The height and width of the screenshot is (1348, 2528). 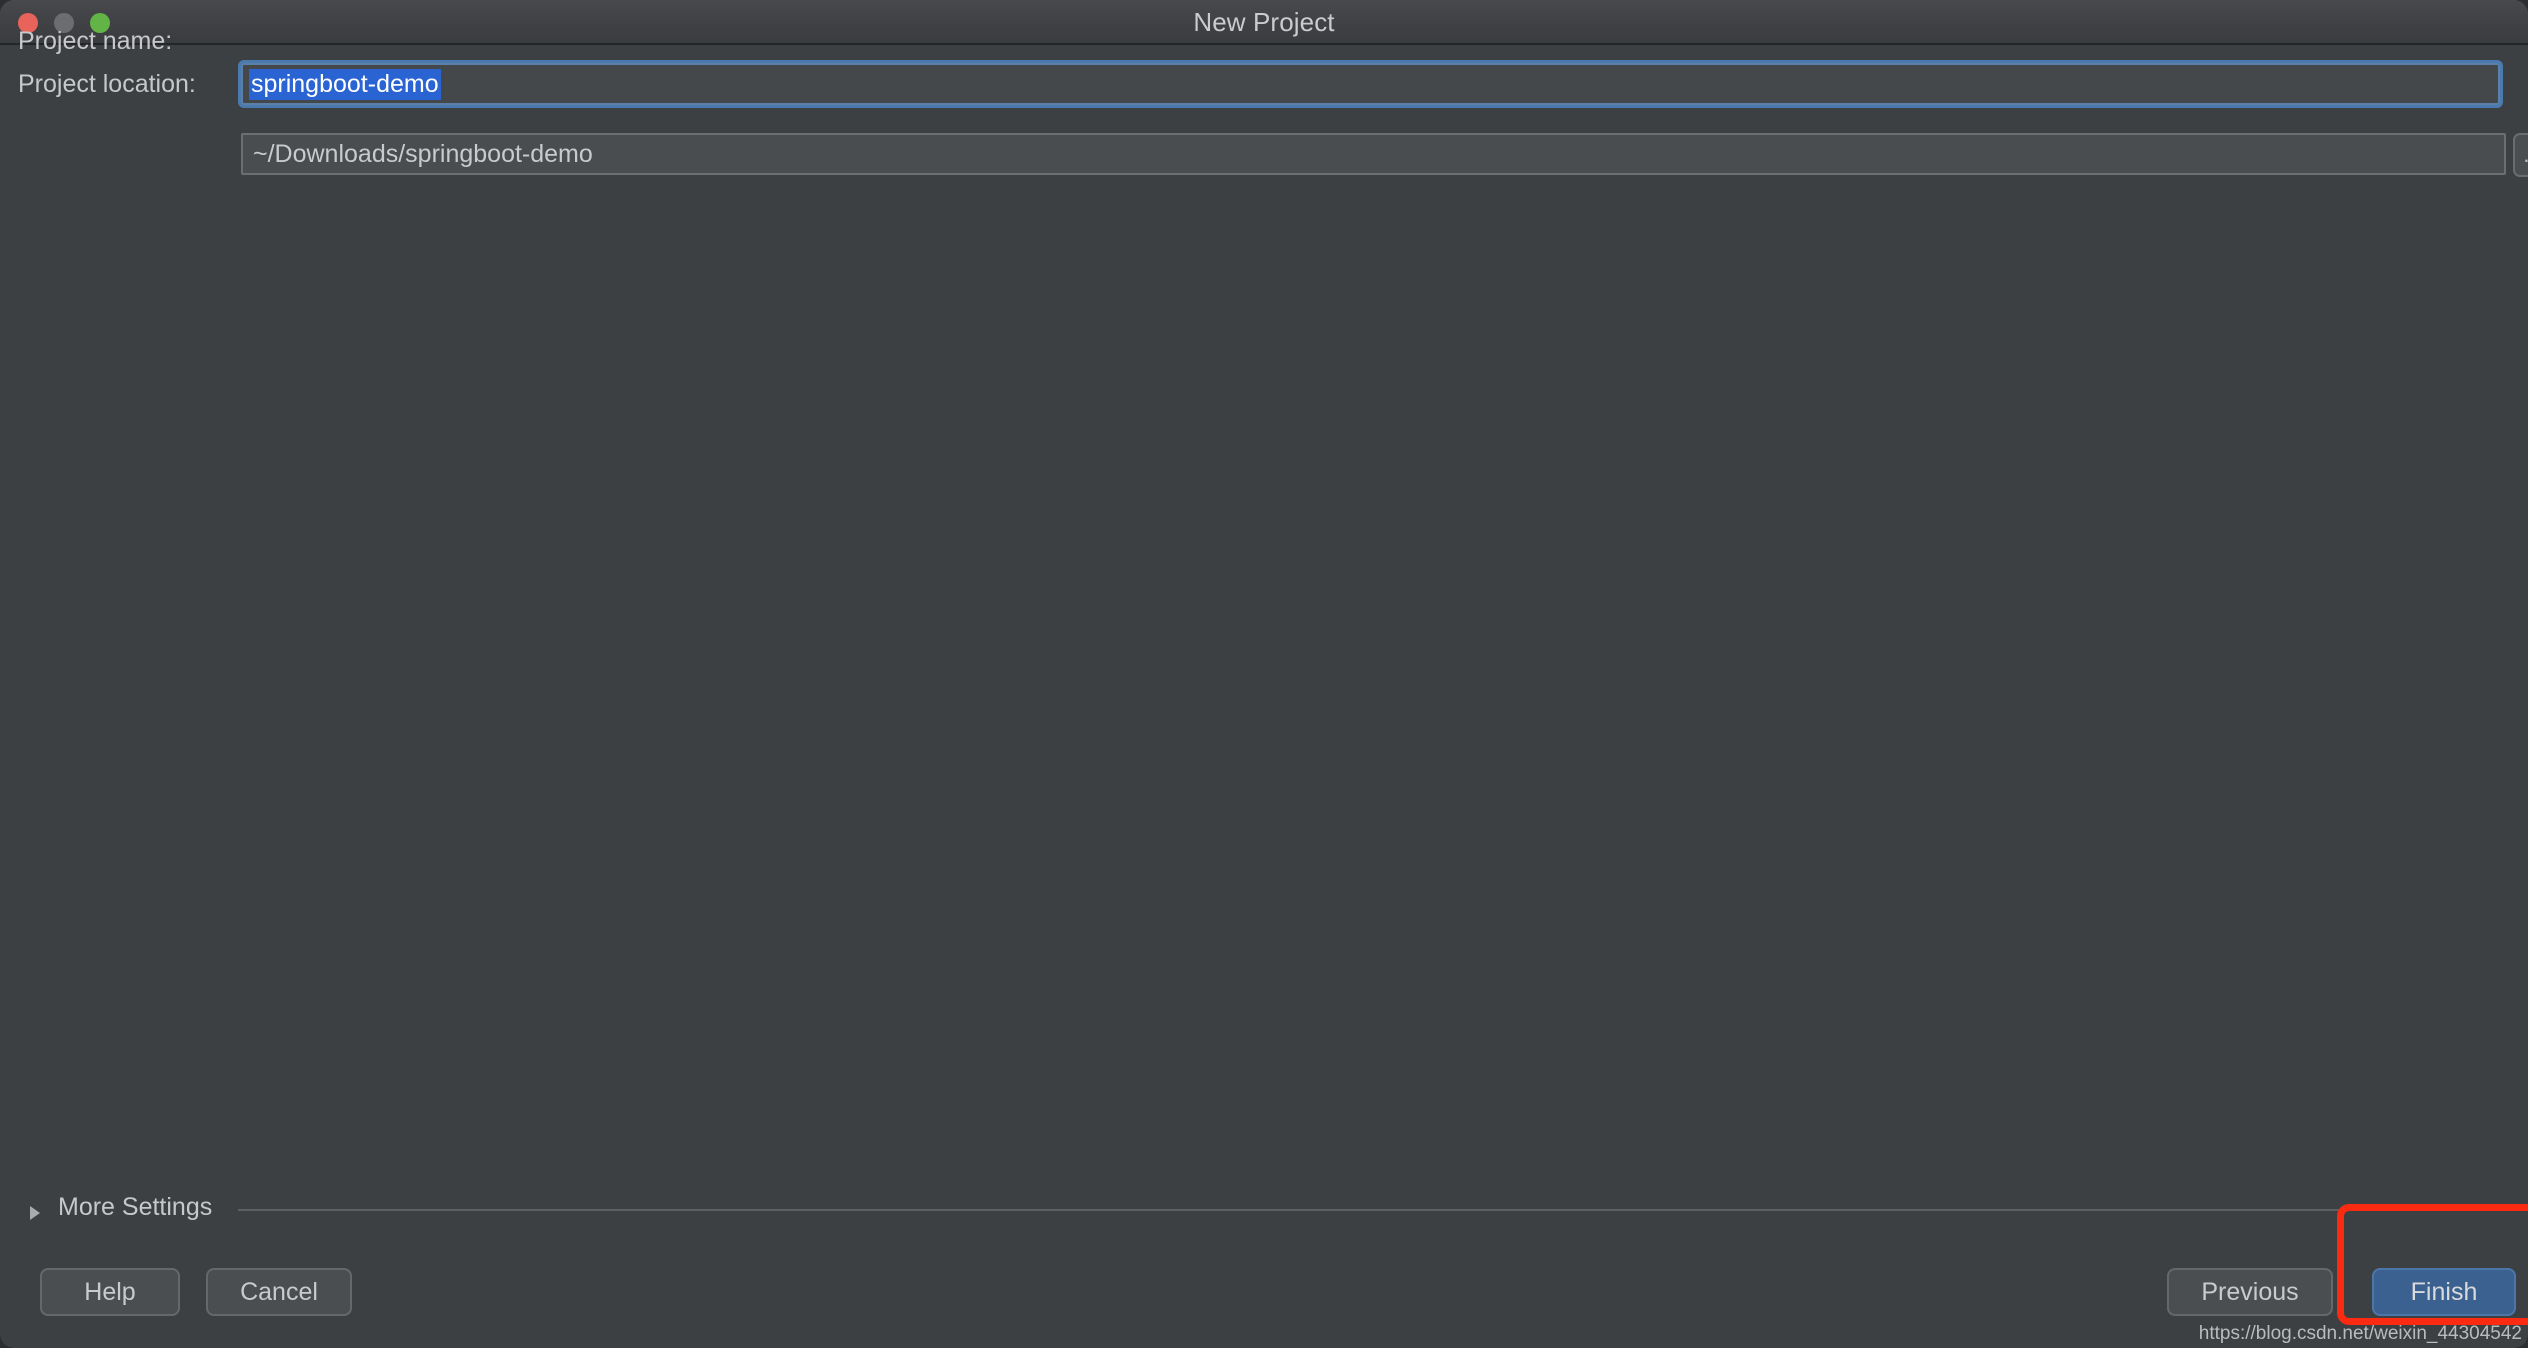 What do you see at coordinates (110, 1292) in the screenshot?
I see `help-button: Help` at bounding box center [110, 1292].